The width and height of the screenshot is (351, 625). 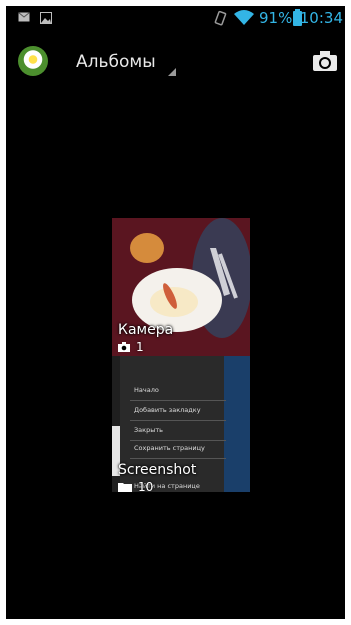 What do you see at coordinates (146, 330) in the screenshot?
I see `album-label: Камера` at bounding box center [146, 330].